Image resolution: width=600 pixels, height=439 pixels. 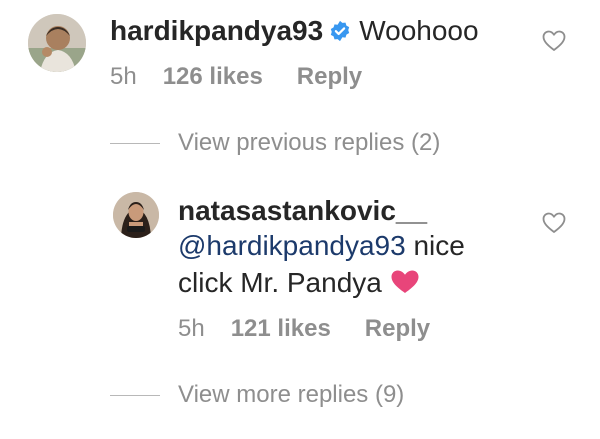 I want to click on view-previous-replies-button: View previous replies (2), so click(x=275, y=143).